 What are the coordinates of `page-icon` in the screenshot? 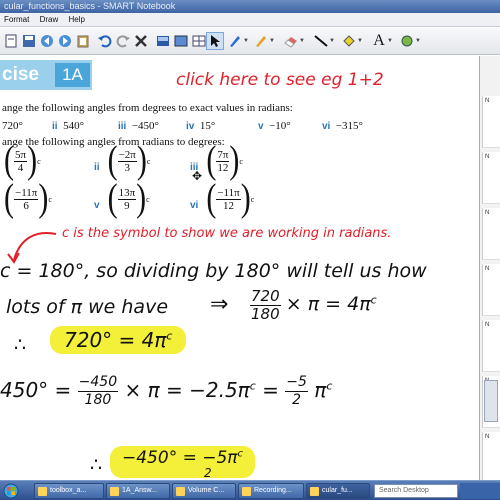 It's located at (11, 41).